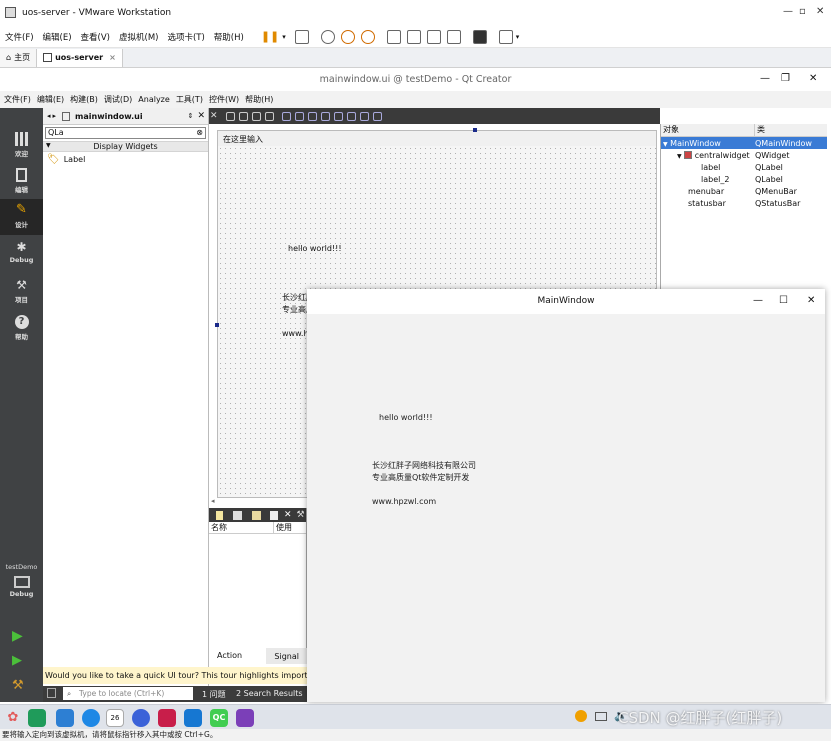 The width and height of the screenshot is (831, 741). Describe the element at coordinates (437, 138) in the screenshot. I see `form-menubar: 在这里输入` at that location.